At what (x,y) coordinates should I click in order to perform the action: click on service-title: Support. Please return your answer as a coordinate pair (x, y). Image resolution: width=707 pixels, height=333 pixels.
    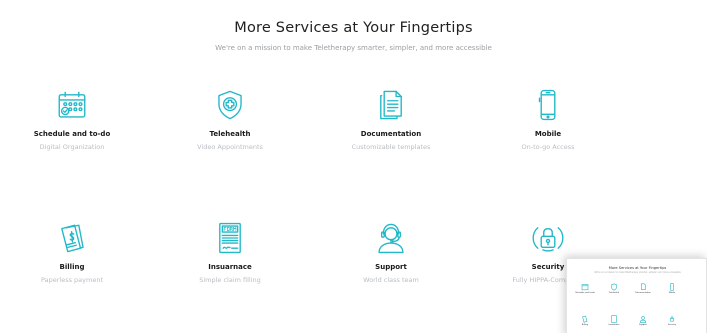
    Looking at the image, I should click on (391, 267).